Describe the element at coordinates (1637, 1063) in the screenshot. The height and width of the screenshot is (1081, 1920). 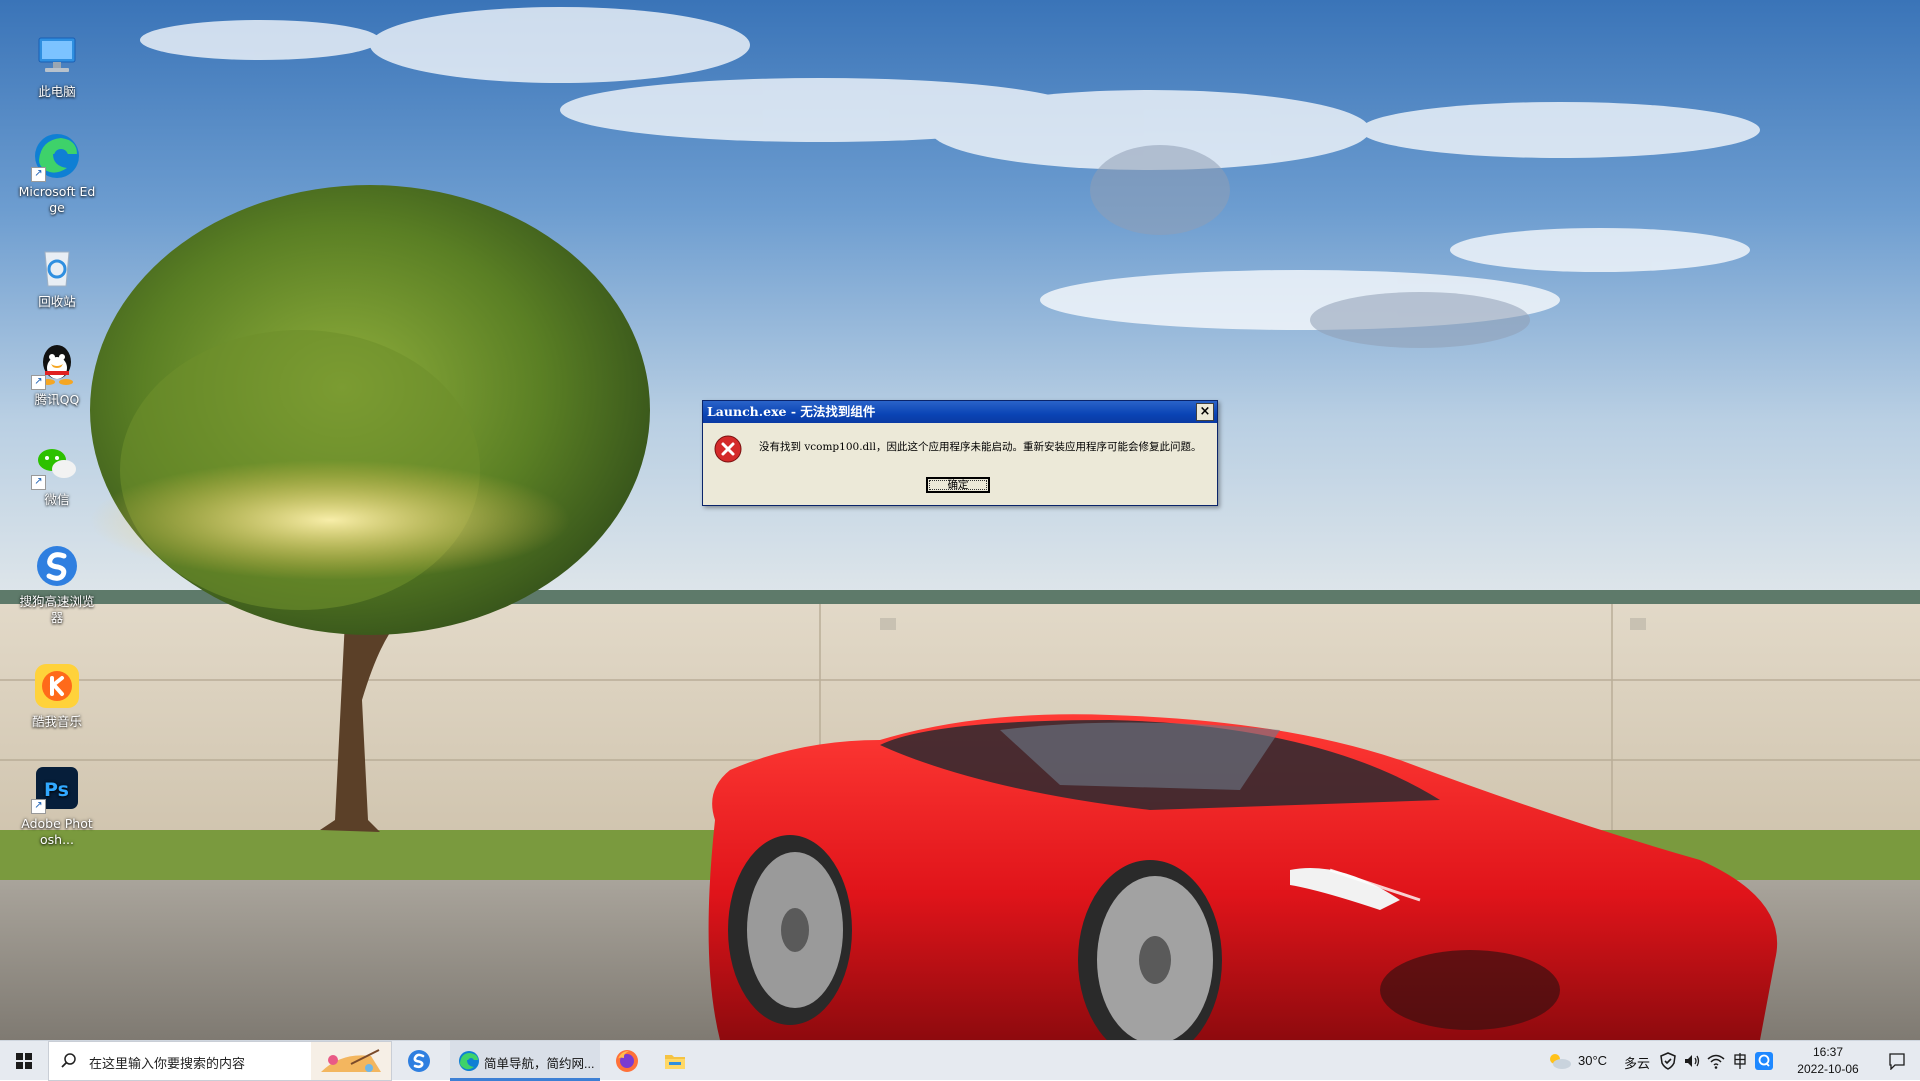
I see `weather-condition: 多云` at that location.